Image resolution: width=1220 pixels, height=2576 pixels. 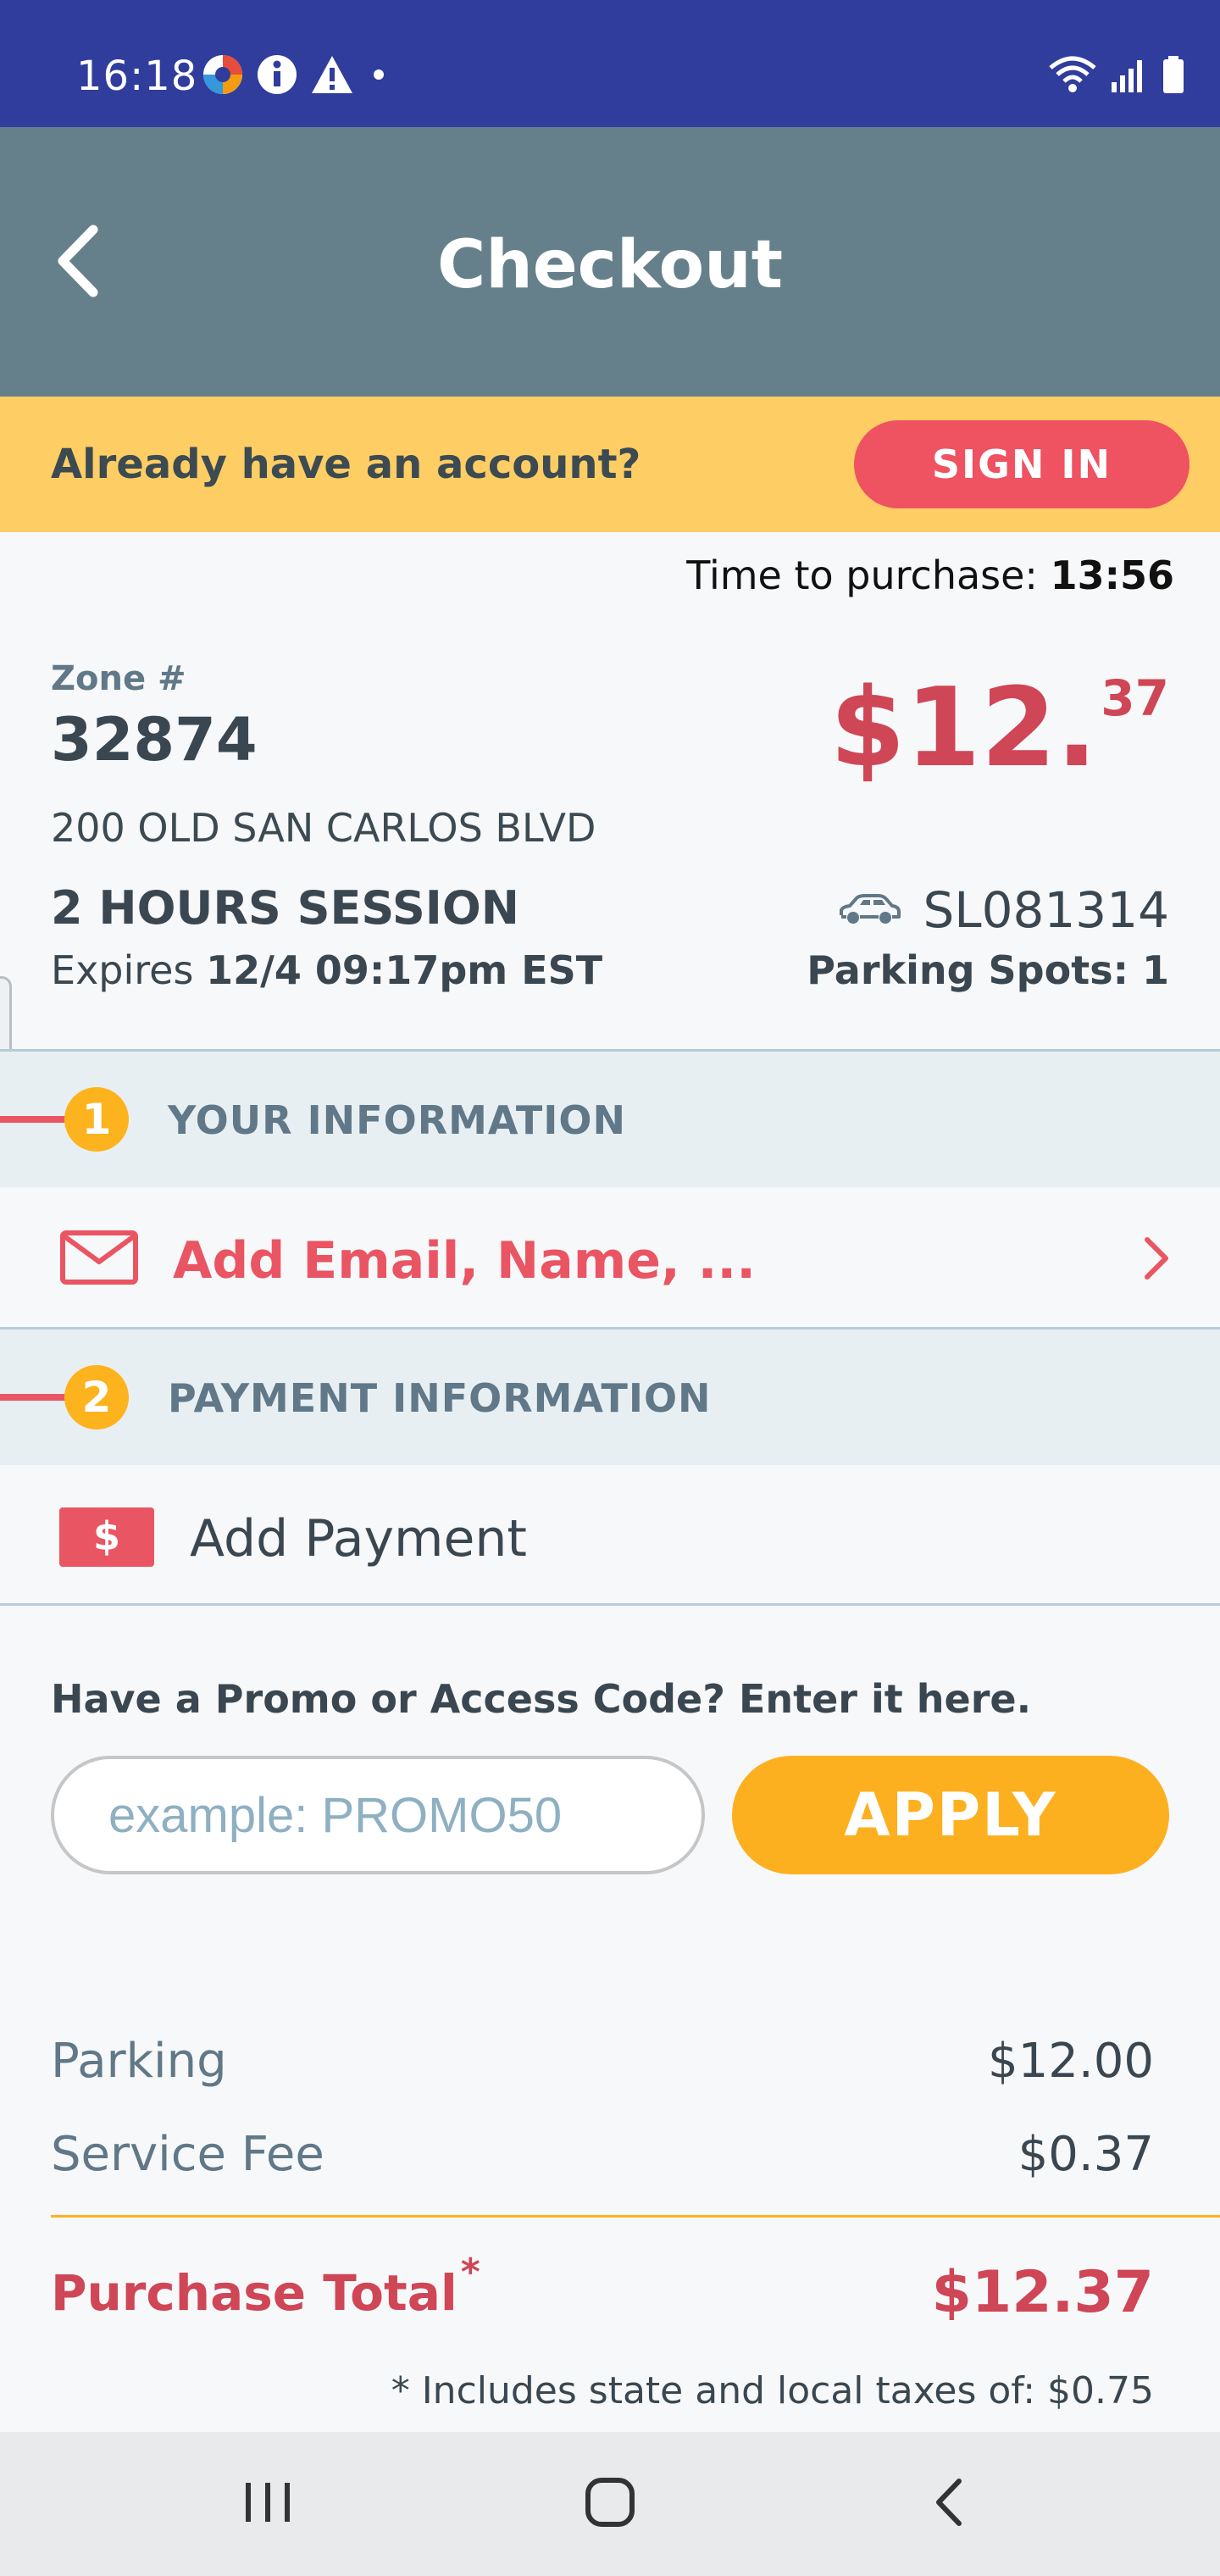 I want to click on status-time: 16:18, so click(x=137, y=76).